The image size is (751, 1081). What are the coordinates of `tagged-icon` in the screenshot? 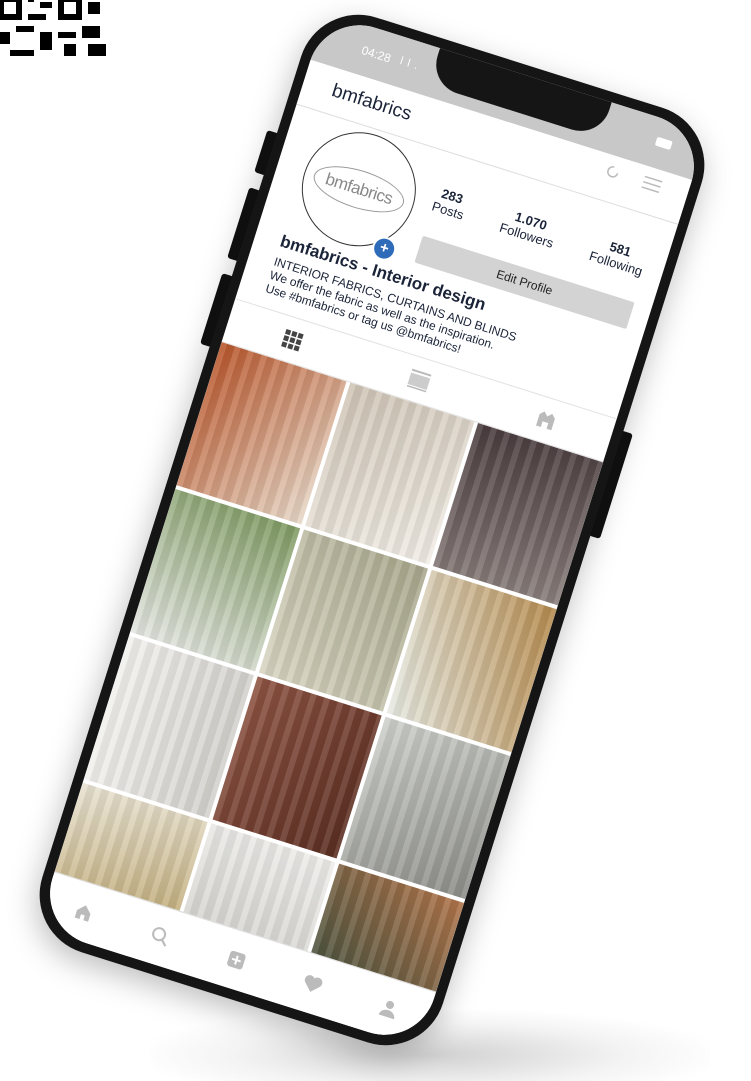 It's located at (546, 421).